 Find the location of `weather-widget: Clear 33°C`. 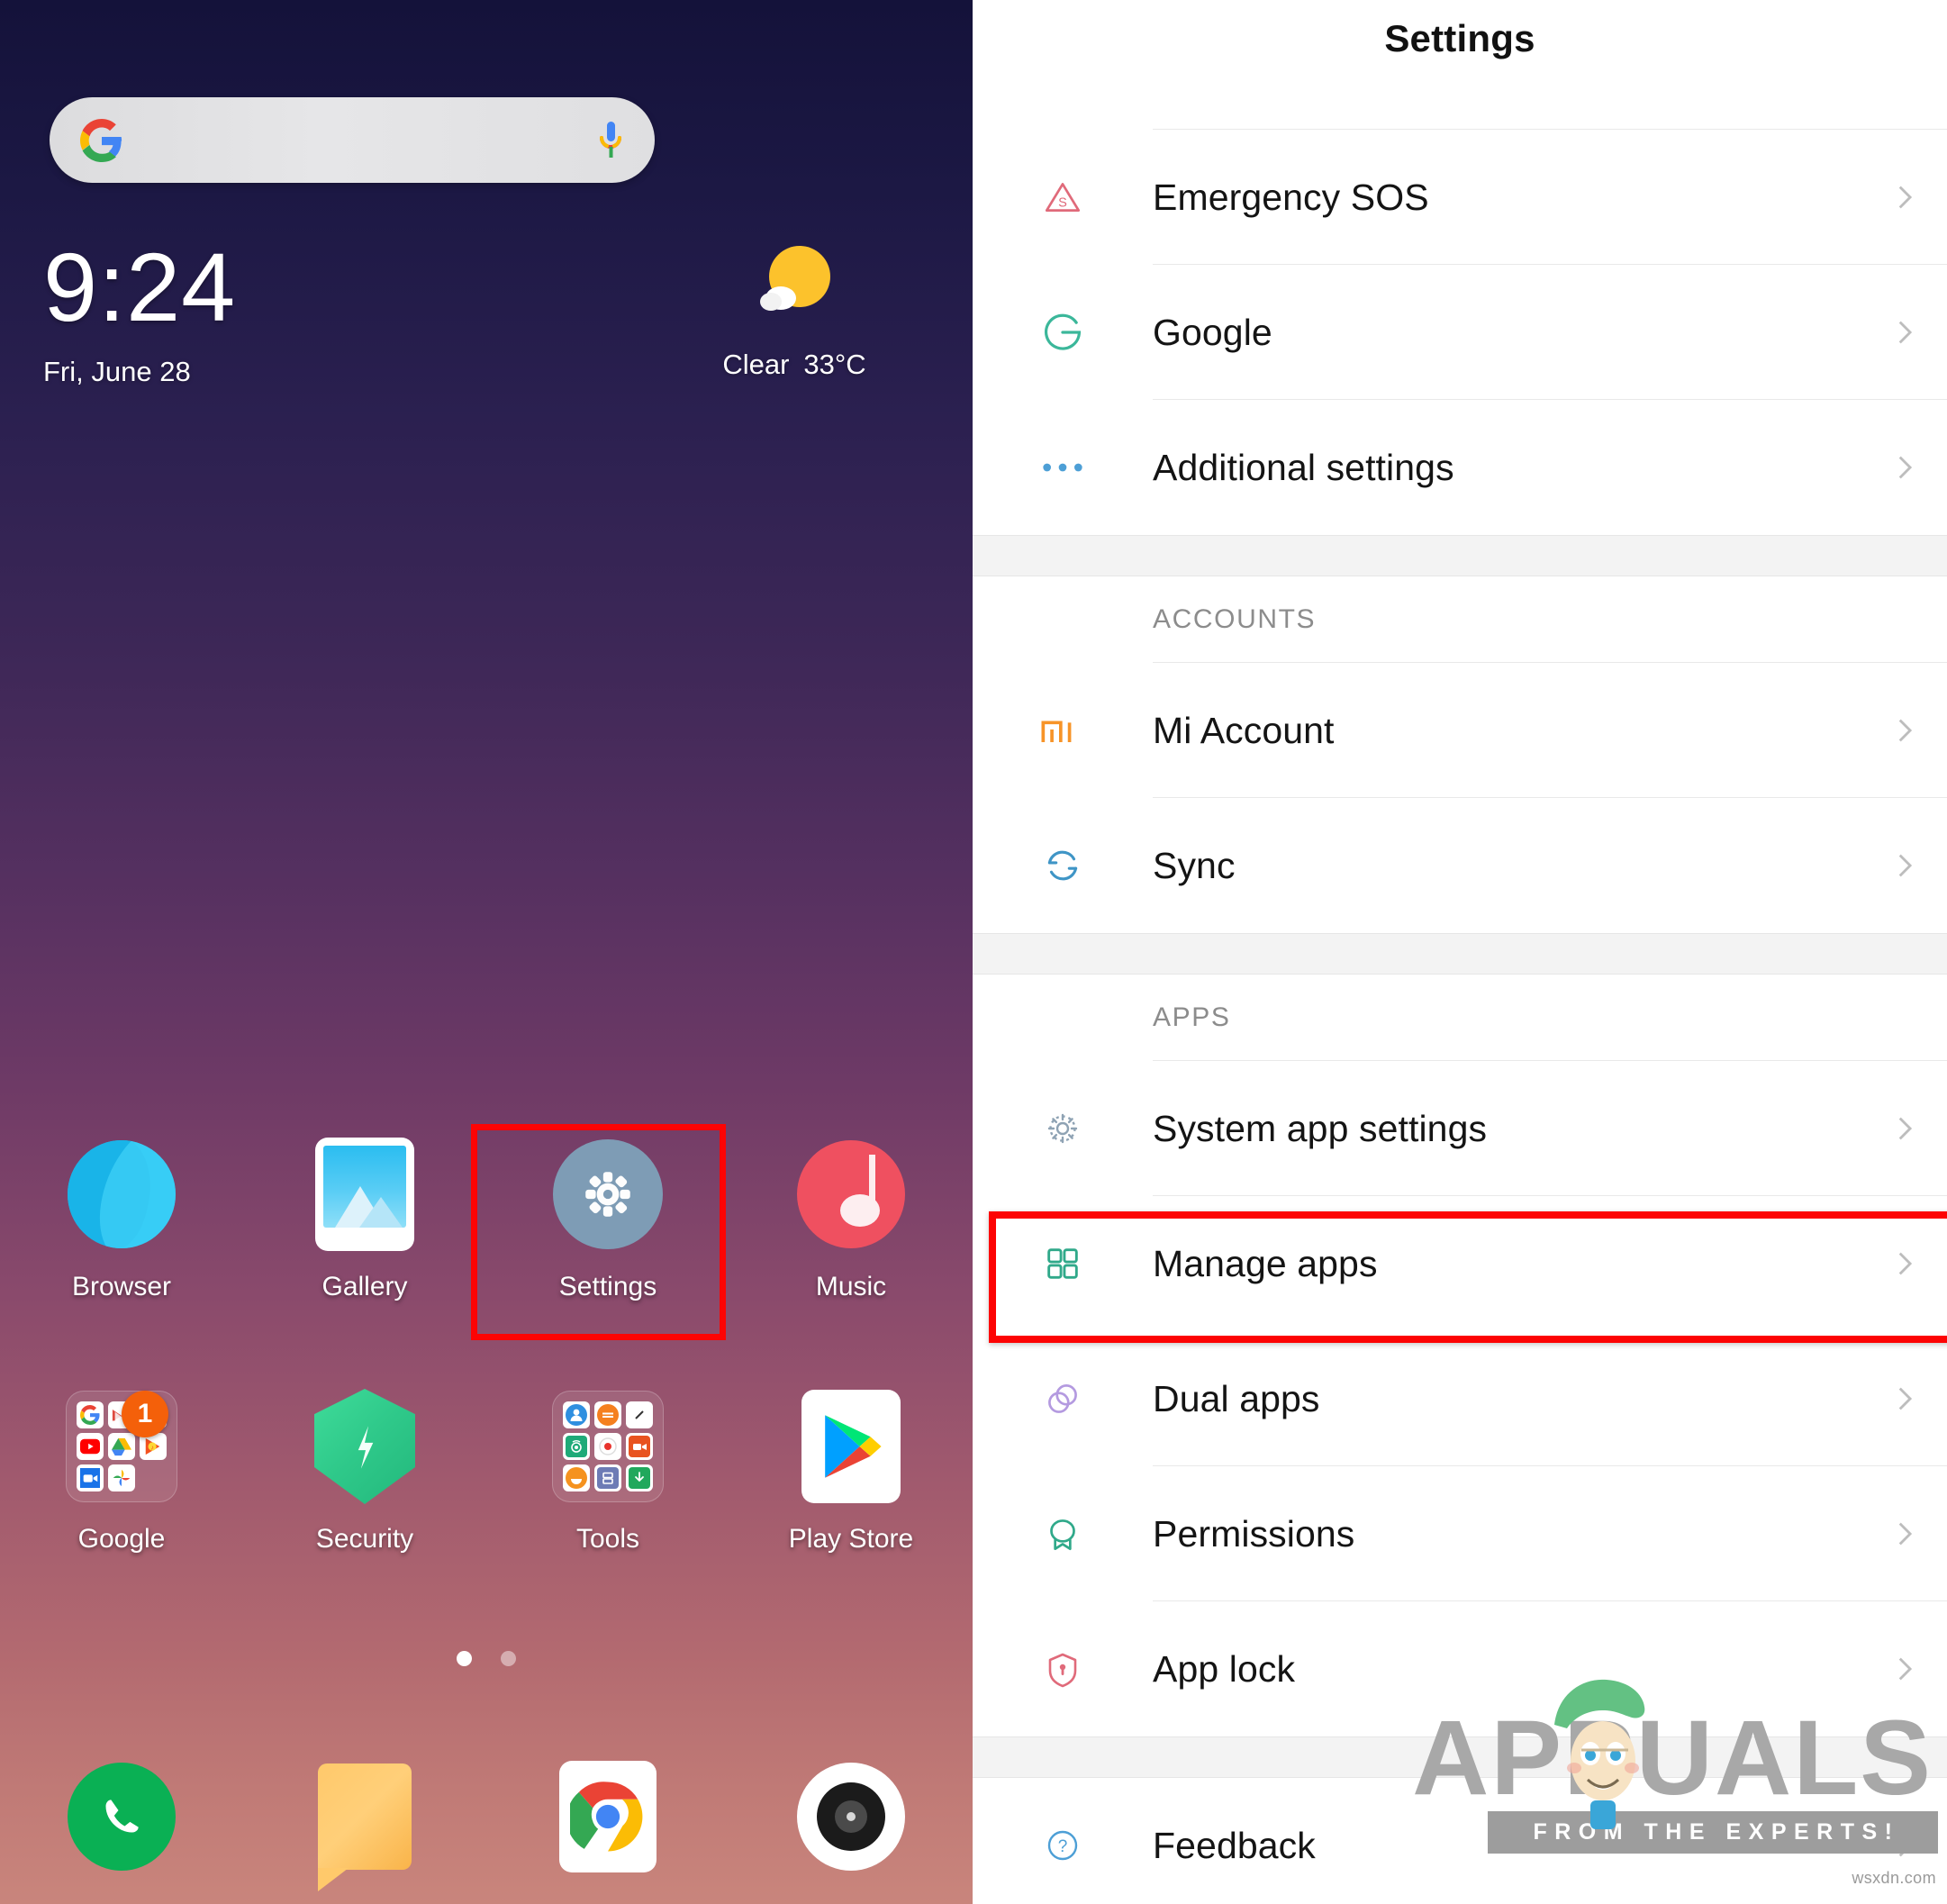

weather-widget: Clear 33°C is located at coordinates (794, 310).